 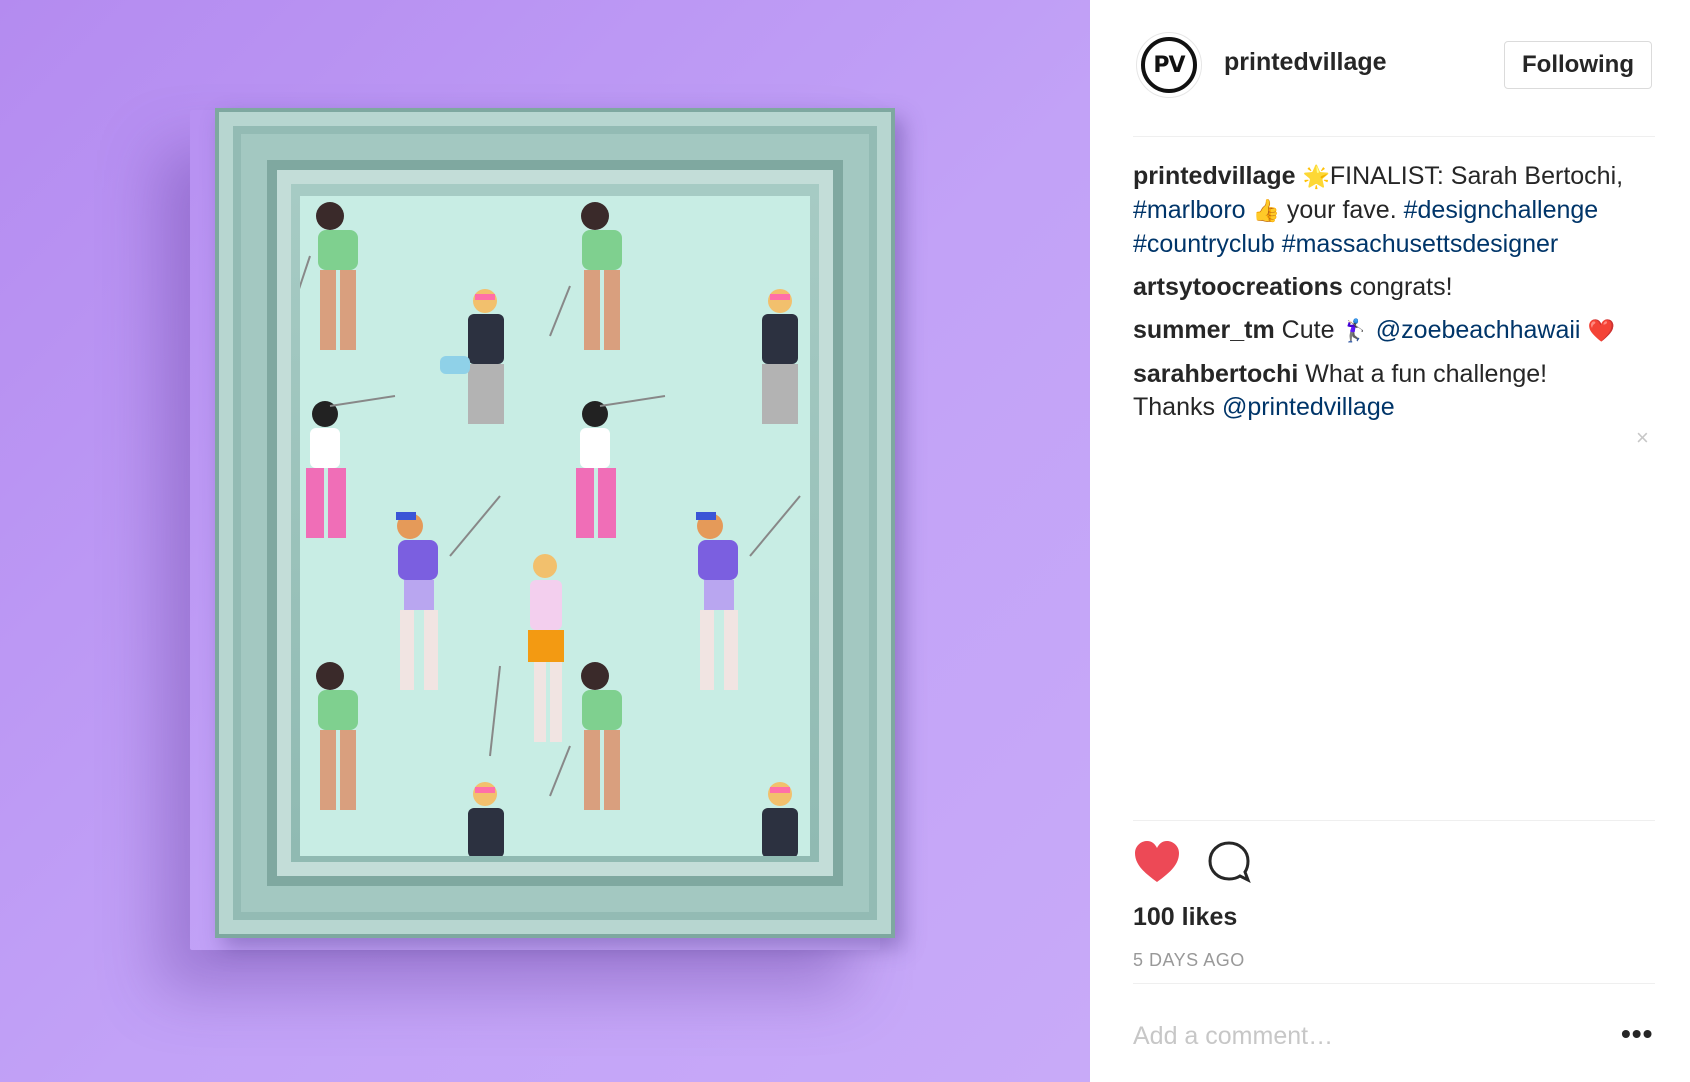 I want to click on mention-link: @zoebeachhawaii, so click(x=1478, y=330).